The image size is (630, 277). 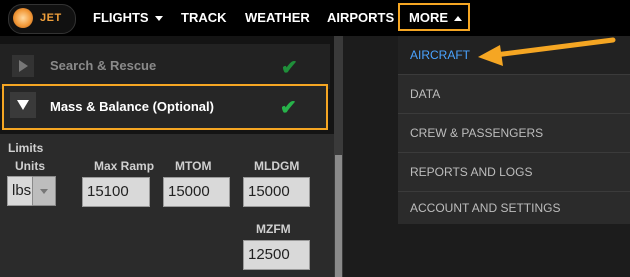 I want to click on play-right-icon, so click(x=23, y=66).